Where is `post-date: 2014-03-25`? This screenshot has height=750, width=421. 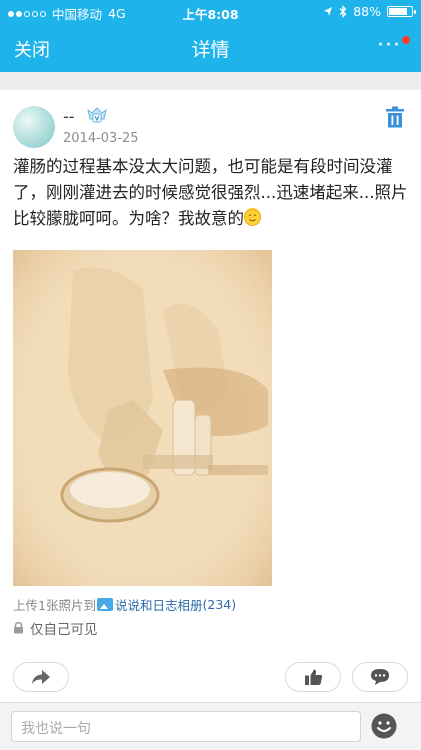
post-date: 2014-03-25 is located at coordinates (101, 138).